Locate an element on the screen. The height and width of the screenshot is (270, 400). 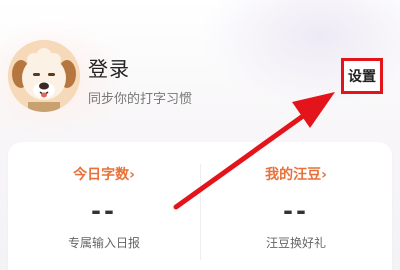
my-beans-title: 我的汪豆› is located at coordinates (296, 174).